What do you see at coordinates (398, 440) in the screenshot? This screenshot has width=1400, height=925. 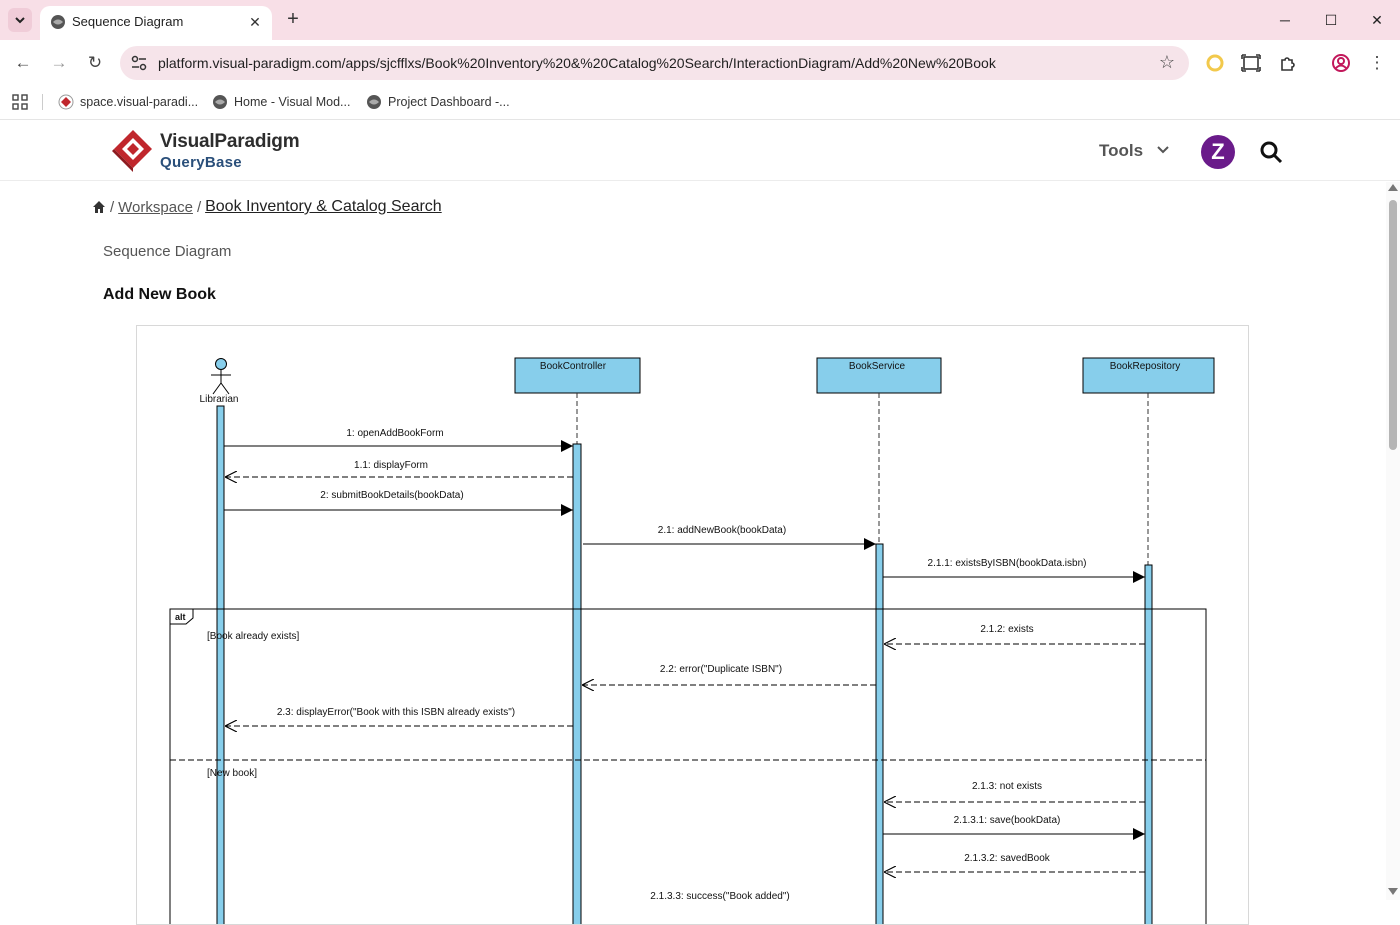 I see `message-1: 1: openAddBookForm` at bounding box center [398, 440].